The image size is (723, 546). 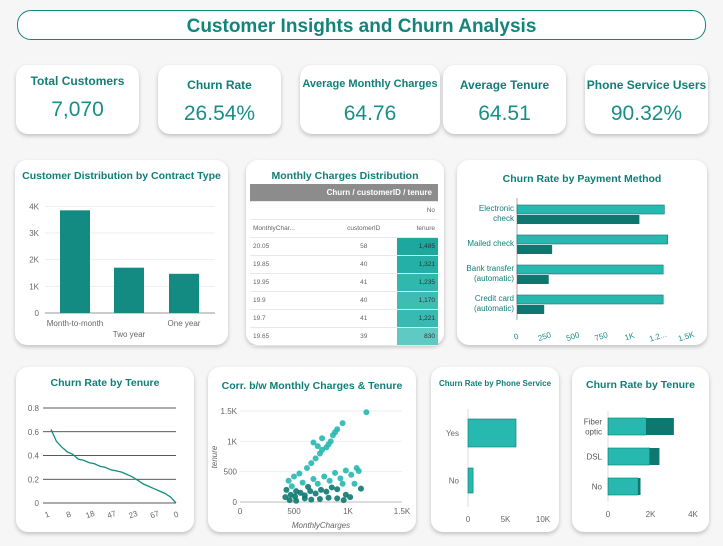 I want to click on phone-service-chart: Yes No 0 5K 10K, so click(x=498, y=466).